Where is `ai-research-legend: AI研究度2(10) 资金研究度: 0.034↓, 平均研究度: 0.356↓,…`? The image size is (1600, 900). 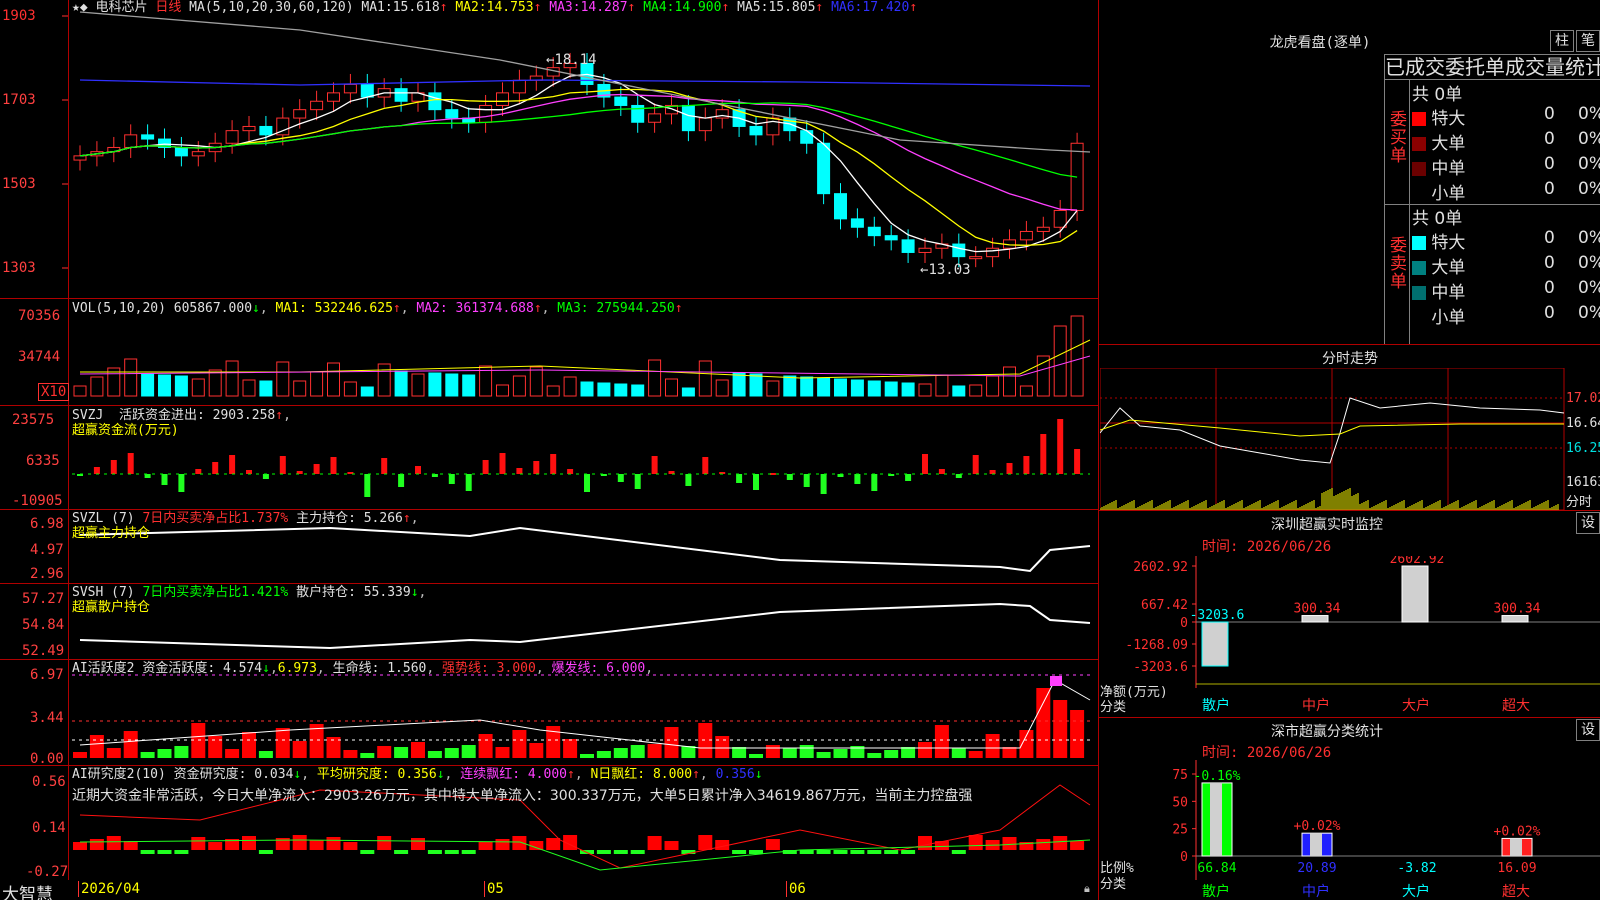
ai-research-legend: AI研究度2(10) 资金研究度: 0.034↓, 平均研究度: 0.356↓,… is located at coordinates (417, 774).